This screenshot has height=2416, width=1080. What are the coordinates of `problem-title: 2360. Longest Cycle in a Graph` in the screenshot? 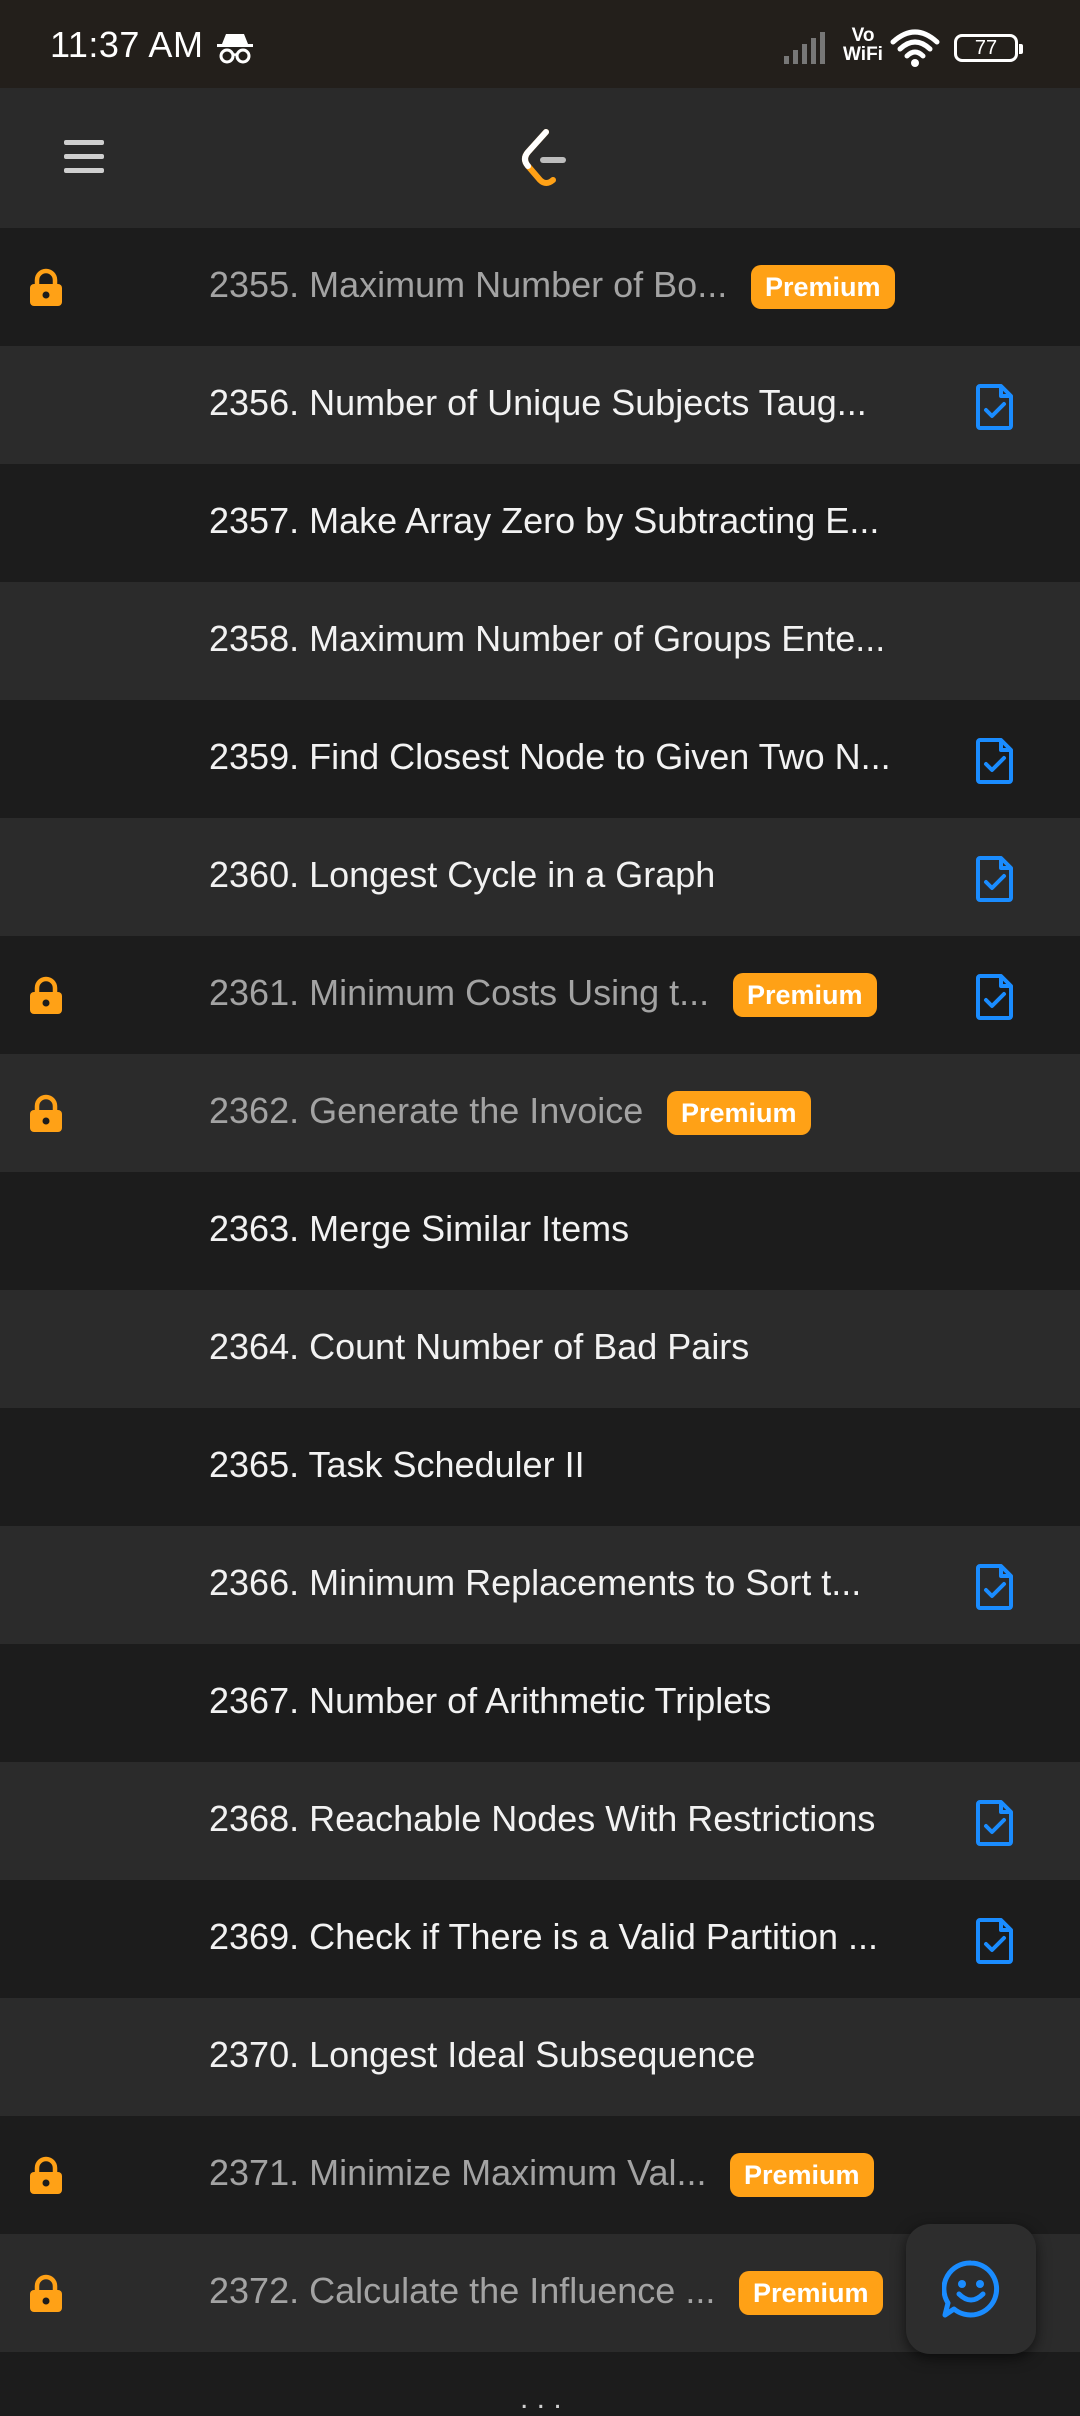 It's located at (462, 874).